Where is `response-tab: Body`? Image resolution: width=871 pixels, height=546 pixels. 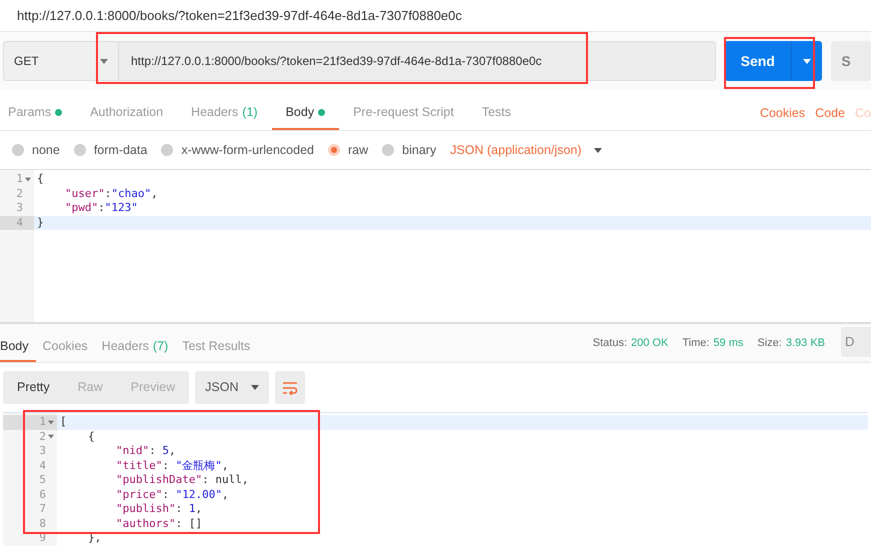
response-tab: Body is located at coordinates (18, 347).